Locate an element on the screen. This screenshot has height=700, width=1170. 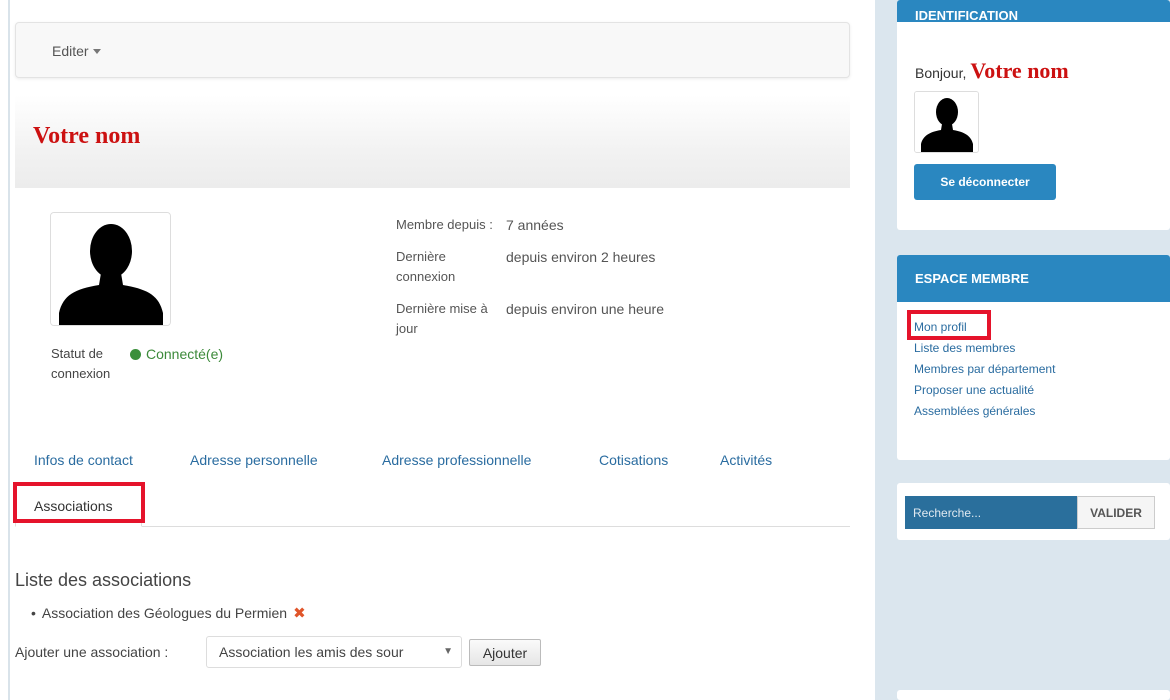
greeting-text: Bonjour, is located at coordinates (941, 73).